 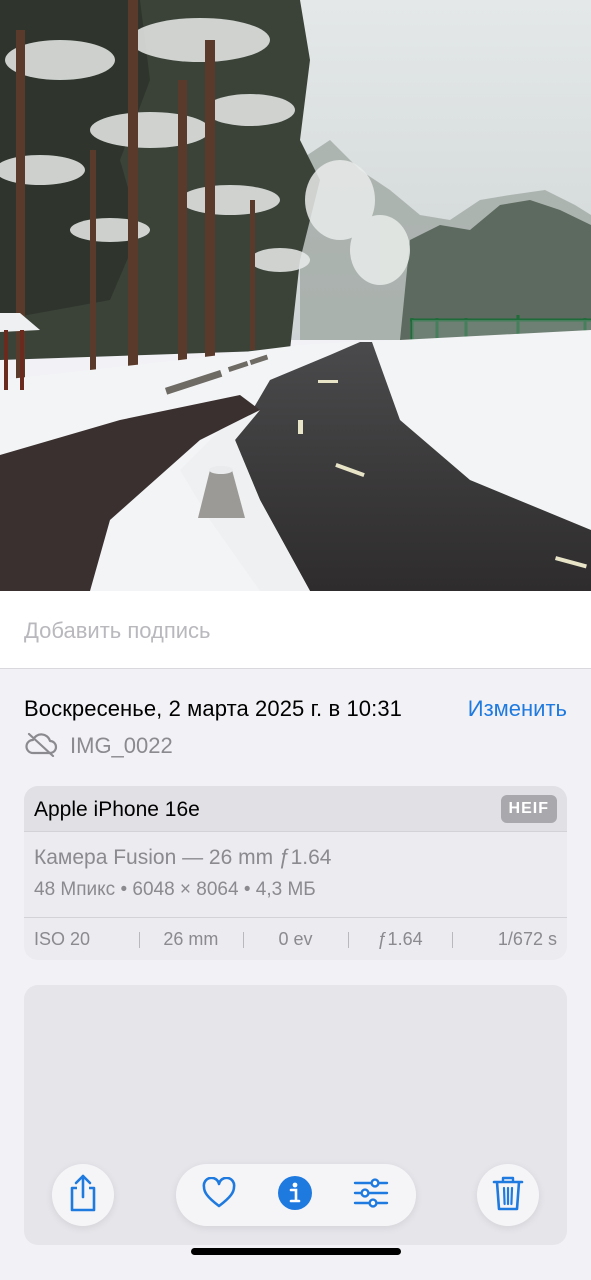 I want to click on delete-button, so click(x=508, y=1195).